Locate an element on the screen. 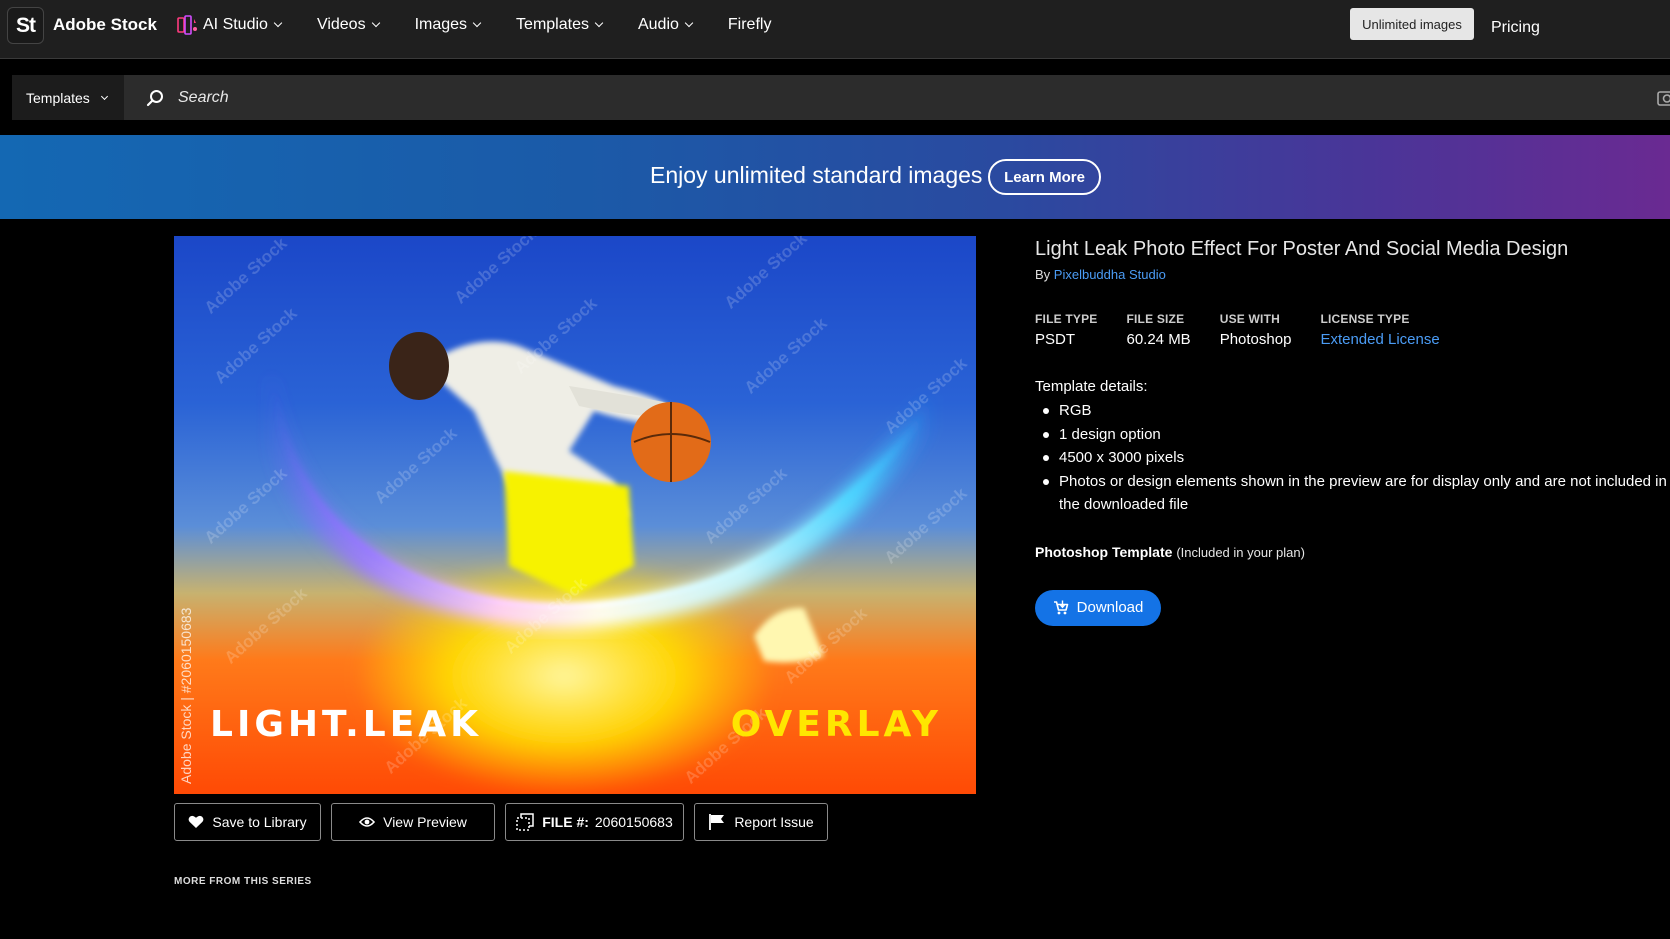  nav-firefly-label: Firefly is located at coordinates (749, 24).